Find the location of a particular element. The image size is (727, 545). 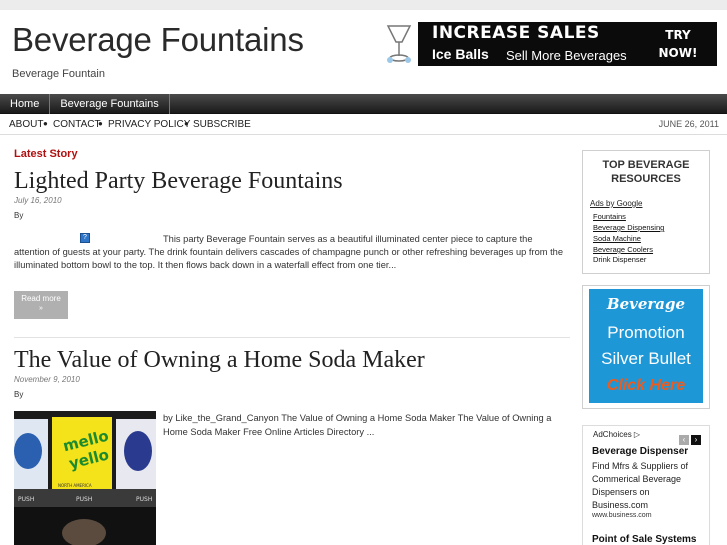

read-more-arrow: » is located at coordinates (41, 308).